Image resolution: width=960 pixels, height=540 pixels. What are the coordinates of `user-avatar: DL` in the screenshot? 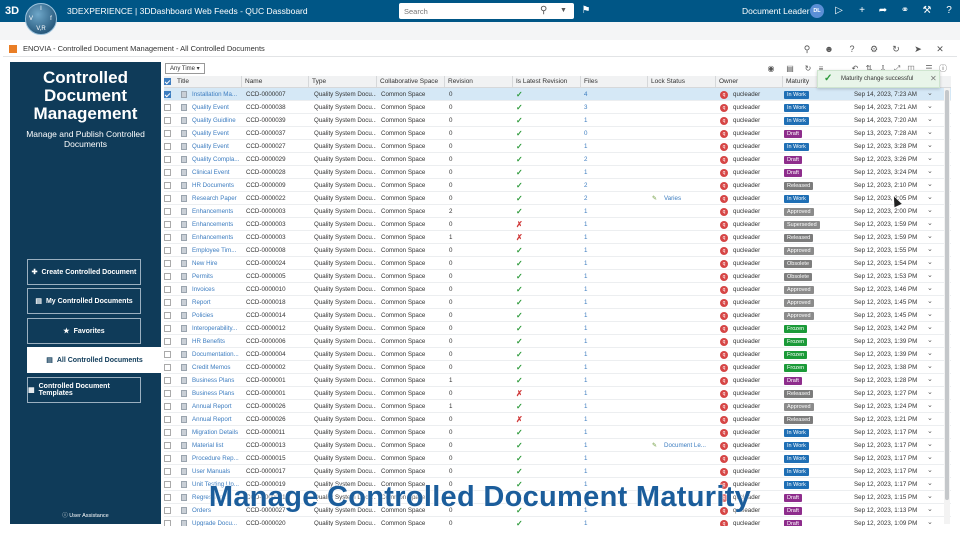 It's located at (817, 11).